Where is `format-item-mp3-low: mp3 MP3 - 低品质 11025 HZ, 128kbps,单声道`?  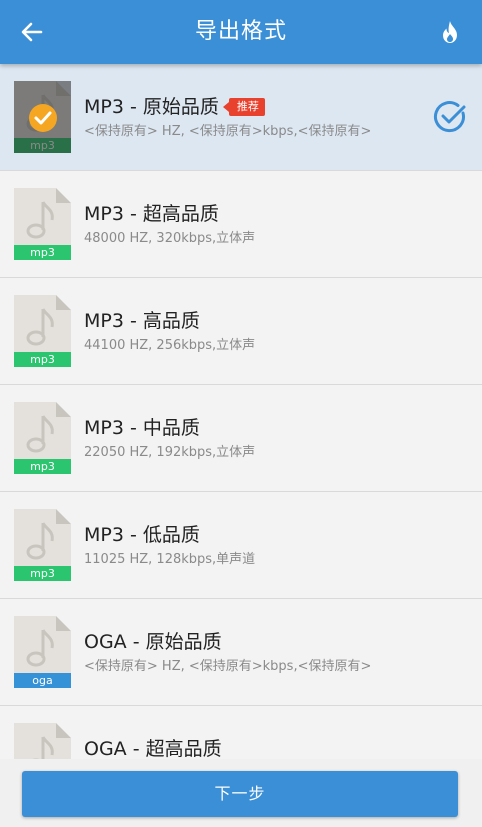
format-item-mp3-low: mp3 MP3 - 低品质 11025 HZ, 128kbps,单声道 is located at coordinates (241, 545).